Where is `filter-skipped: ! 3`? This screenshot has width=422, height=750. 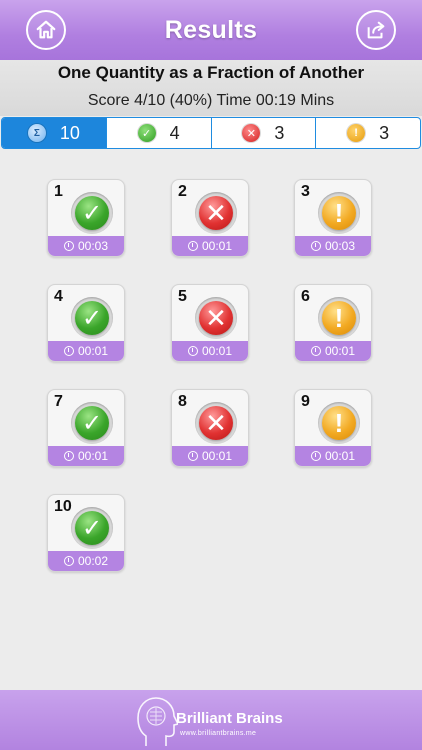
filter-skipped: ! 3 is located at coordinates (367, 133).